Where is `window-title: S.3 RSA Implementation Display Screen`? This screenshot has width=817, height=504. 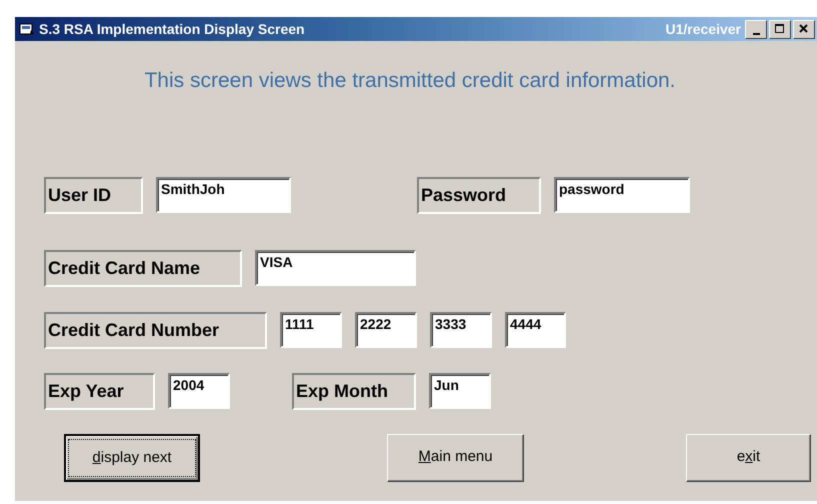 window-title: S.3 RSA Implementation Display Screen is located at coordinates (172, 29).